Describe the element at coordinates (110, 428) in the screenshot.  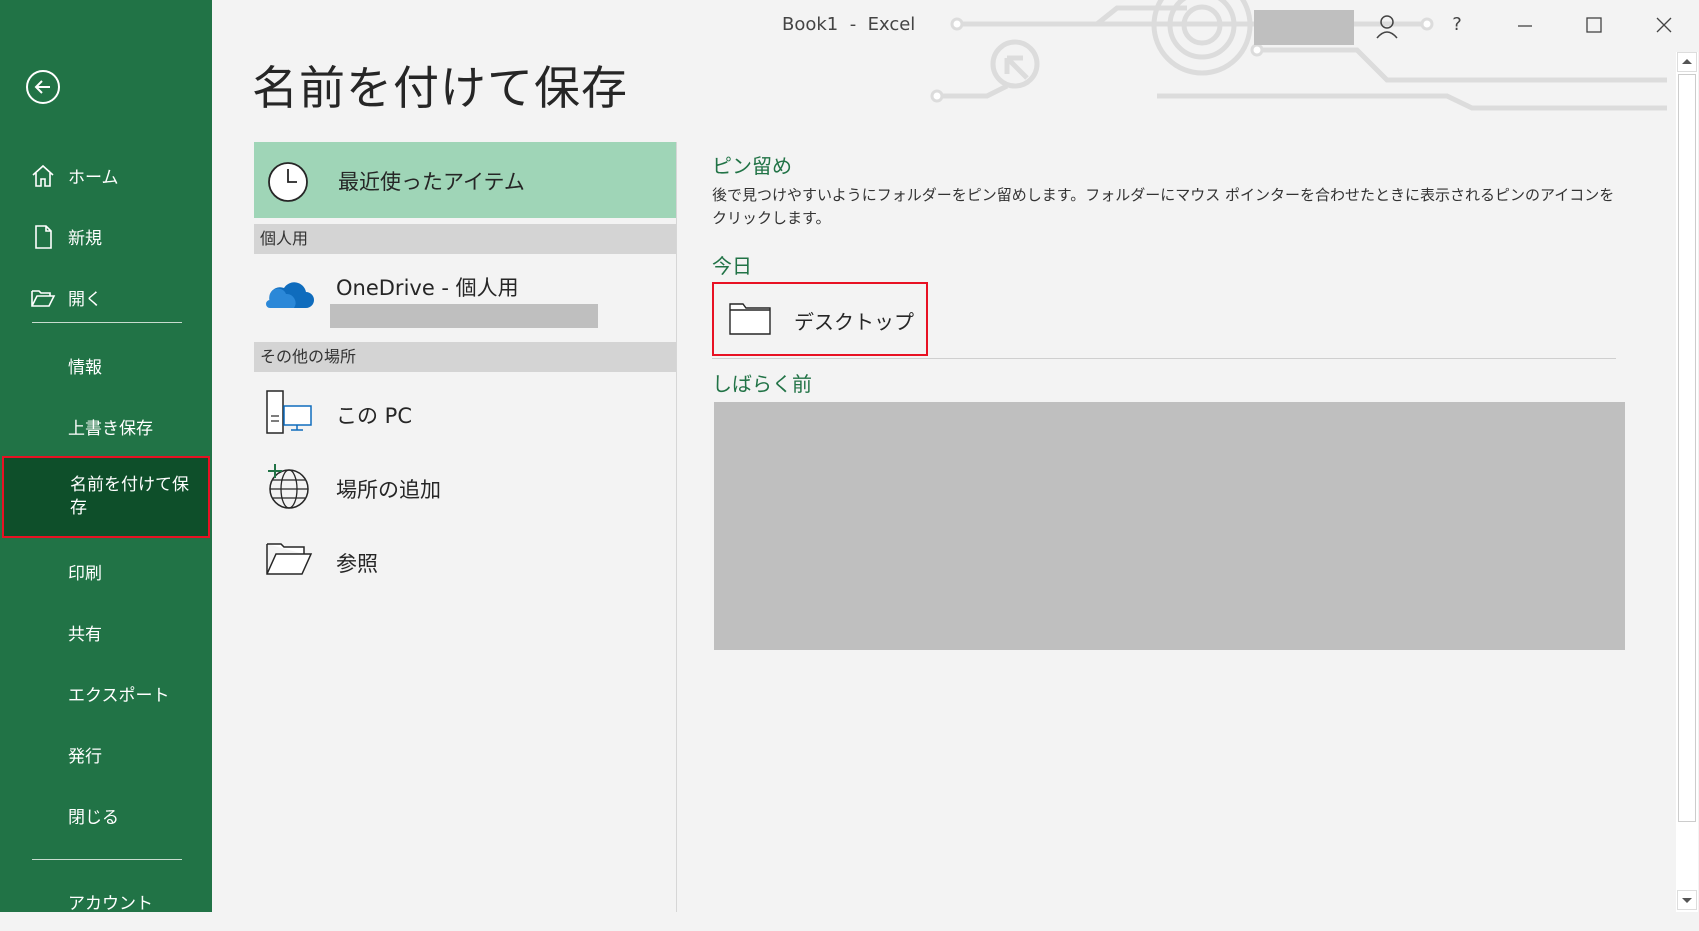
I see `nav-save-label: 上書き保存` at that location.